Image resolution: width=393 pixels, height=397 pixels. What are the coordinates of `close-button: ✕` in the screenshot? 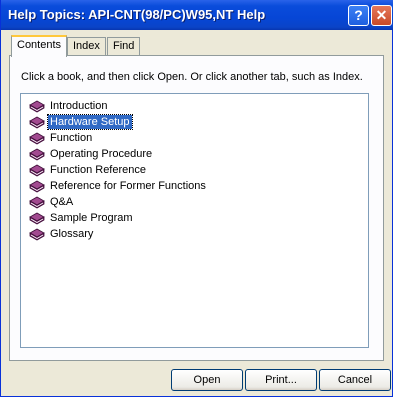 It's located at (381, 15).